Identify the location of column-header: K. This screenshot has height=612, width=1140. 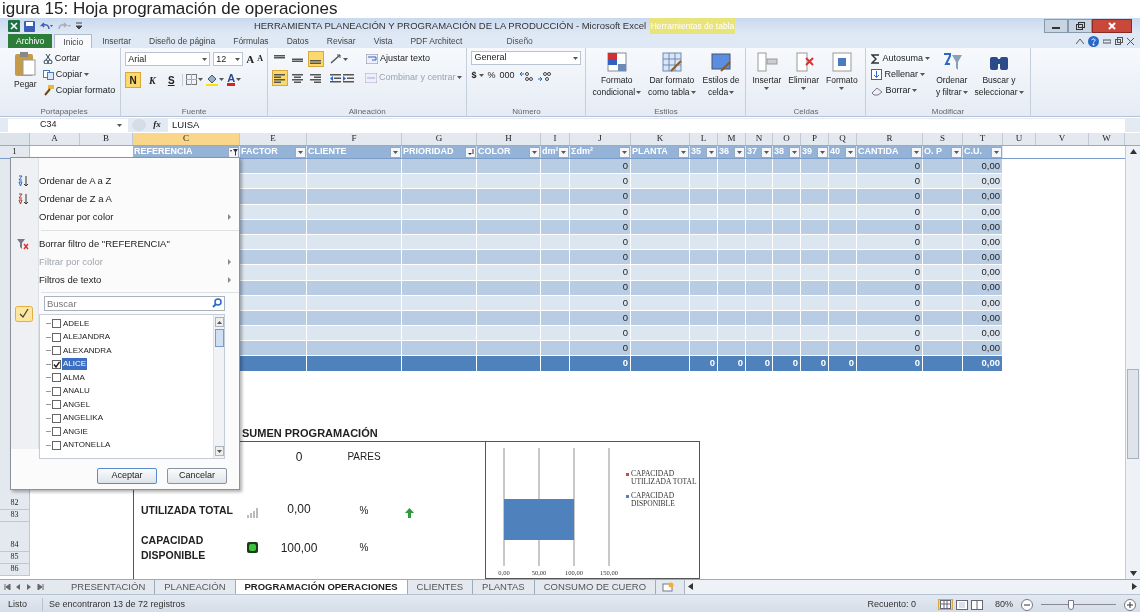
(660, 139).